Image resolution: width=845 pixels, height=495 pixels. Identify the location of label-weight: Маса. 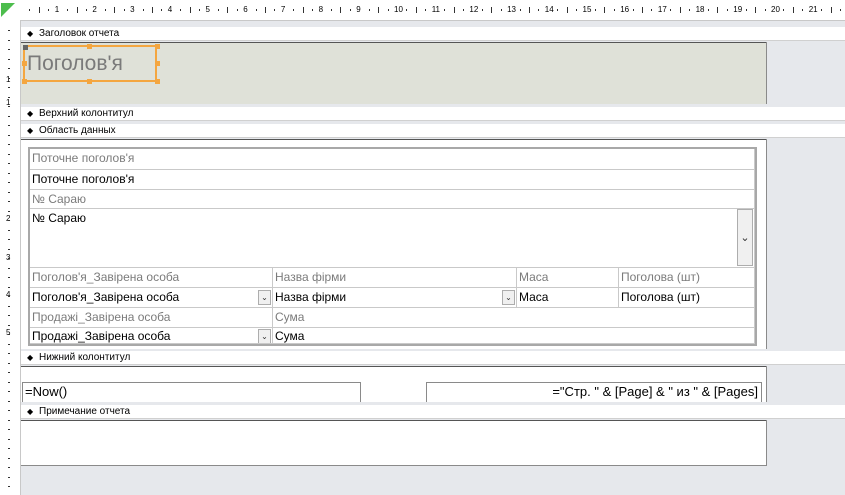
(568, 278).